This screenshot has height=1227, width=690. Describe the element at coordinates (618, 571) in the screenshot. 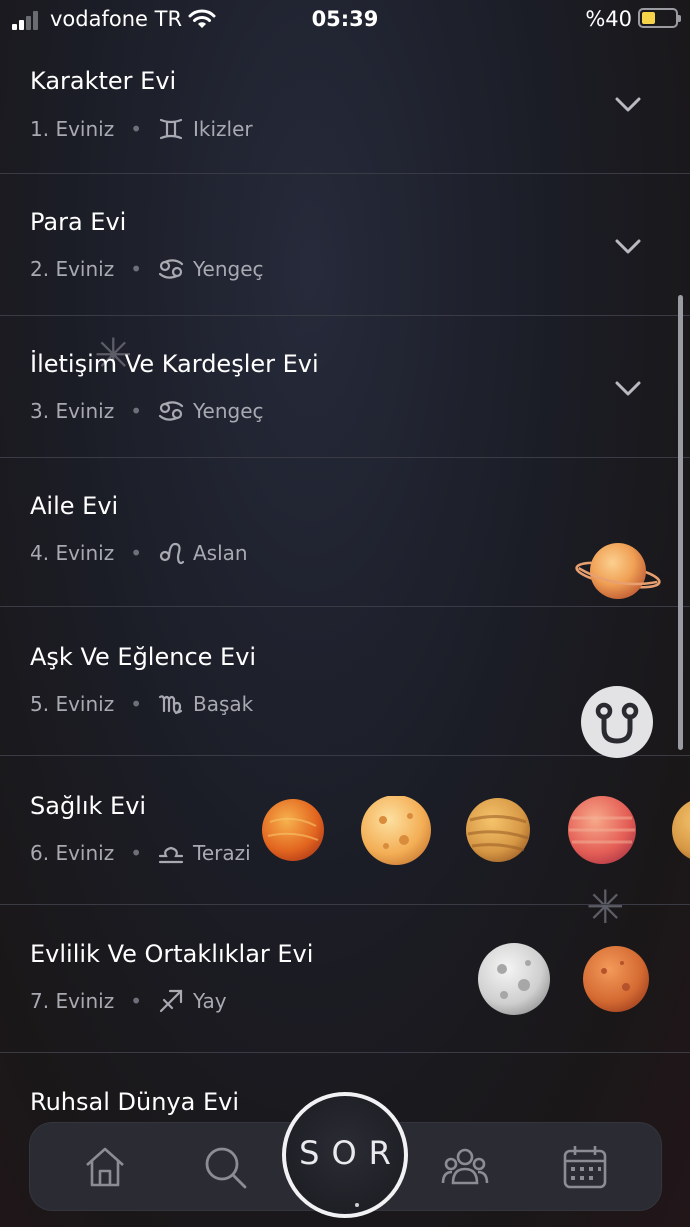

I see `saturn-planet-icon` at that location.